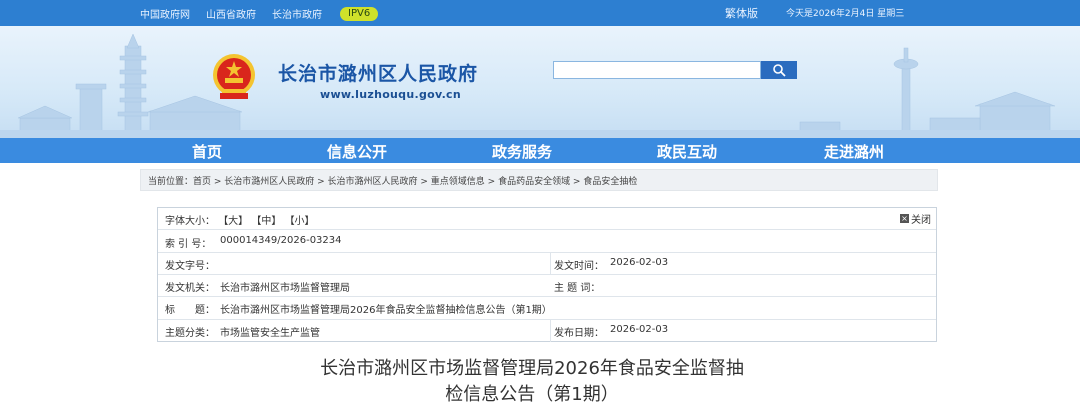  I want to click on search-icon, so click(779, 70).